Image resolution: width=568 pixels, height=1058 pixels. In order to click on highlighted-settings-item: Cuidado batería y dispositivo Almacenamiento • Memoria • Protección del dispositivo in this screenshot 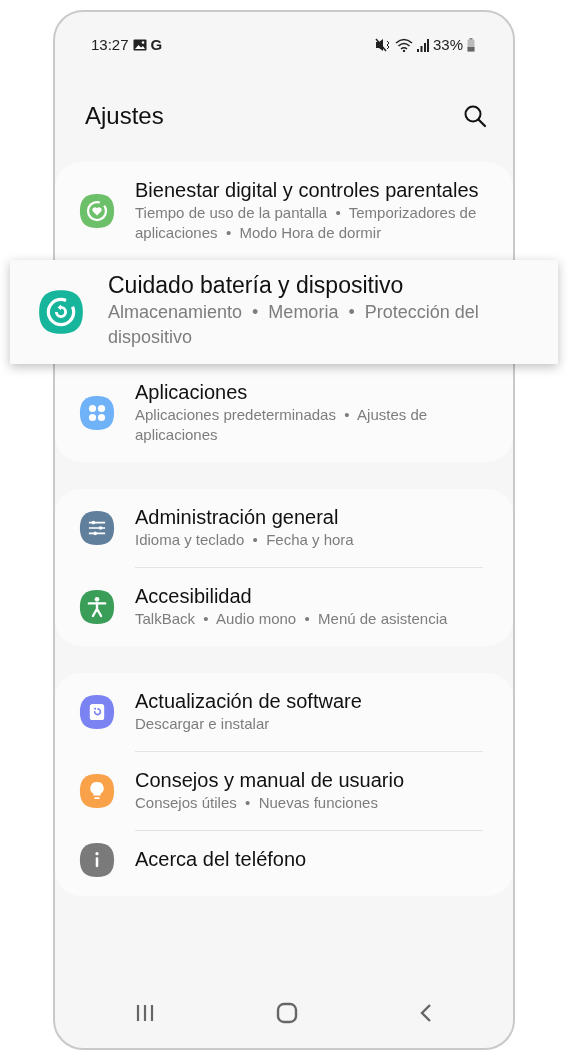, I will do `click(284, 312)`.